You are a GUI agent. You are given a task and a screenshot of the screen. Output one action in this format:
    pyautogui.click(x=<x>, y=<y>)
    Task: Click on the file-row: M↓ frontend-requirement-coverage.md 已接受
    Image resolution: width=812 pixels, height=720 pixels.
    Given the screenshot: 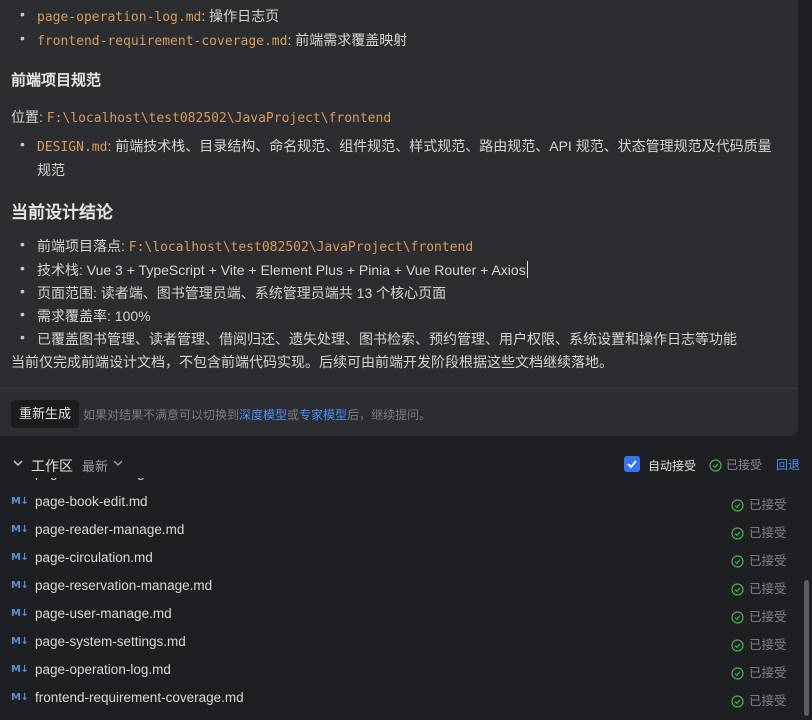 What is the action you would take?
    pyautogui.click(x=400, y=699)
    